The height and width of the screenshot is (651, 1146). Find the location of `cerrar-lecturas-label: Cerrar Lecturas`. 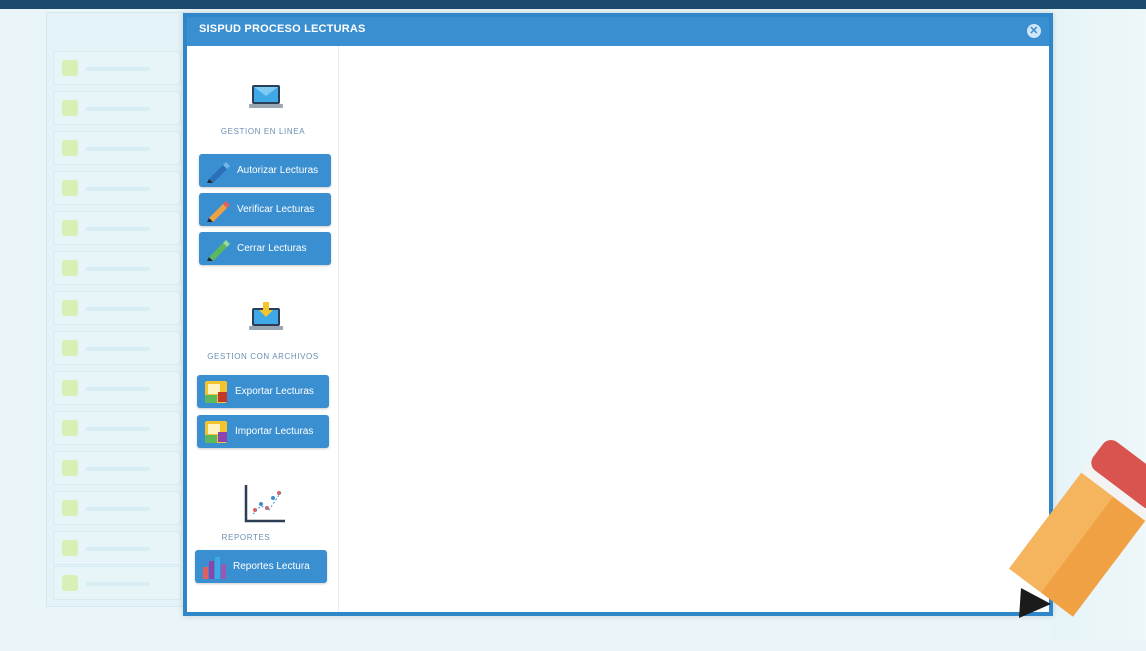

cerrar-lecturas-label: Cerrar Lecturas is located at coordinates (272, 248).